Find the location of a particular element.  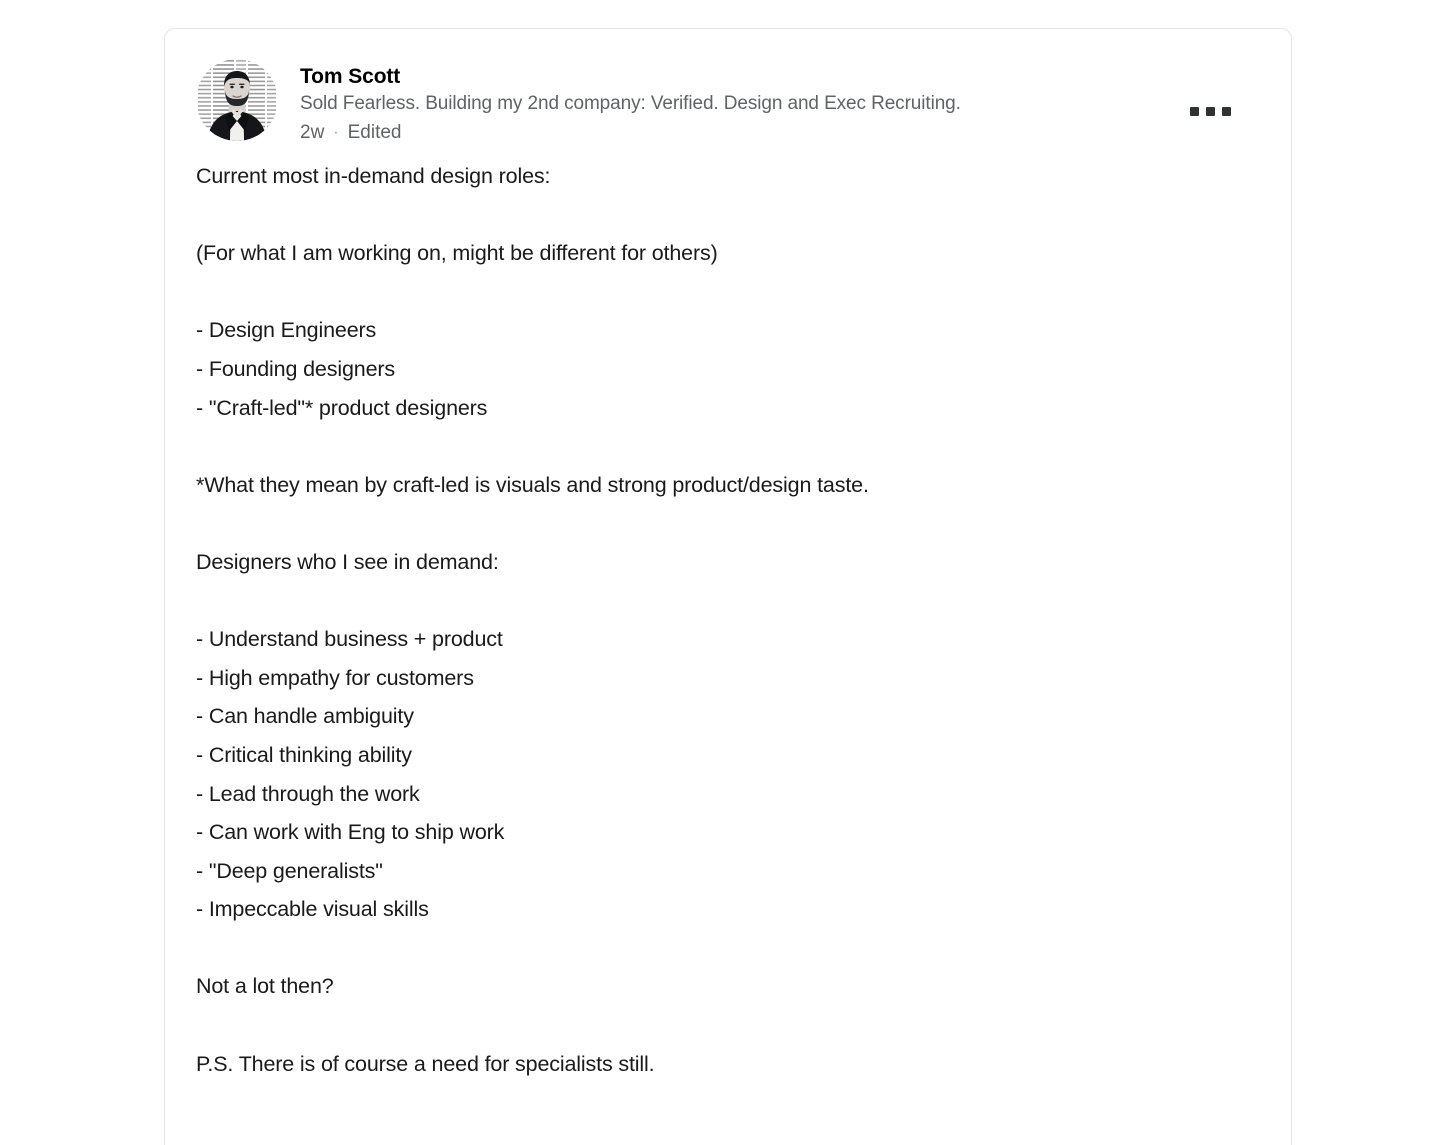

avatar-photo is located at coordinates (237, 100).